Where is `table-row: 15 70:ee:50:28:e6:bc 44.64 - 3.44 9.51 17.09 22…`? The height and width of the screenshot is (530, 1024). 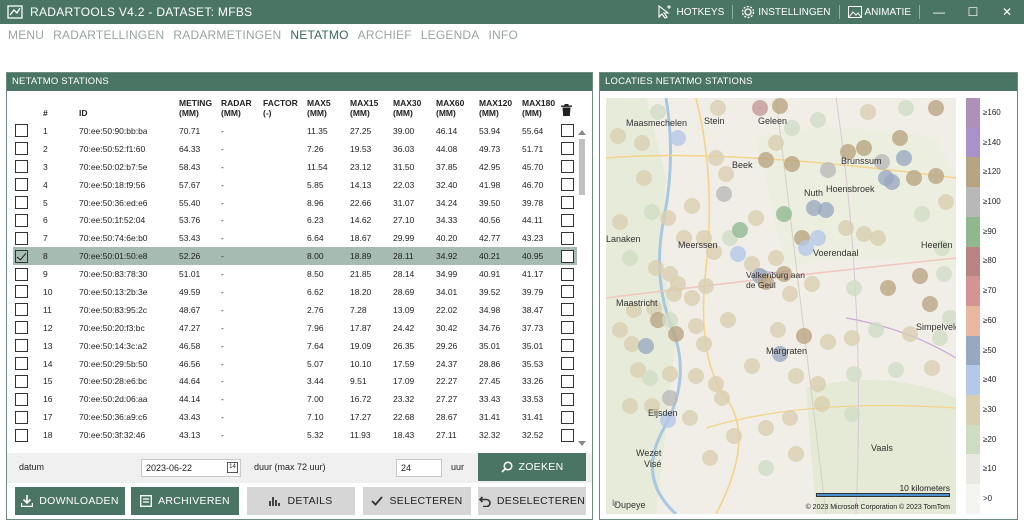 table-row: 15 70:ee:50:28:e6:bc 44.64 - 3.44 9.51 17.09 22… is located at coordinates (295, 381).